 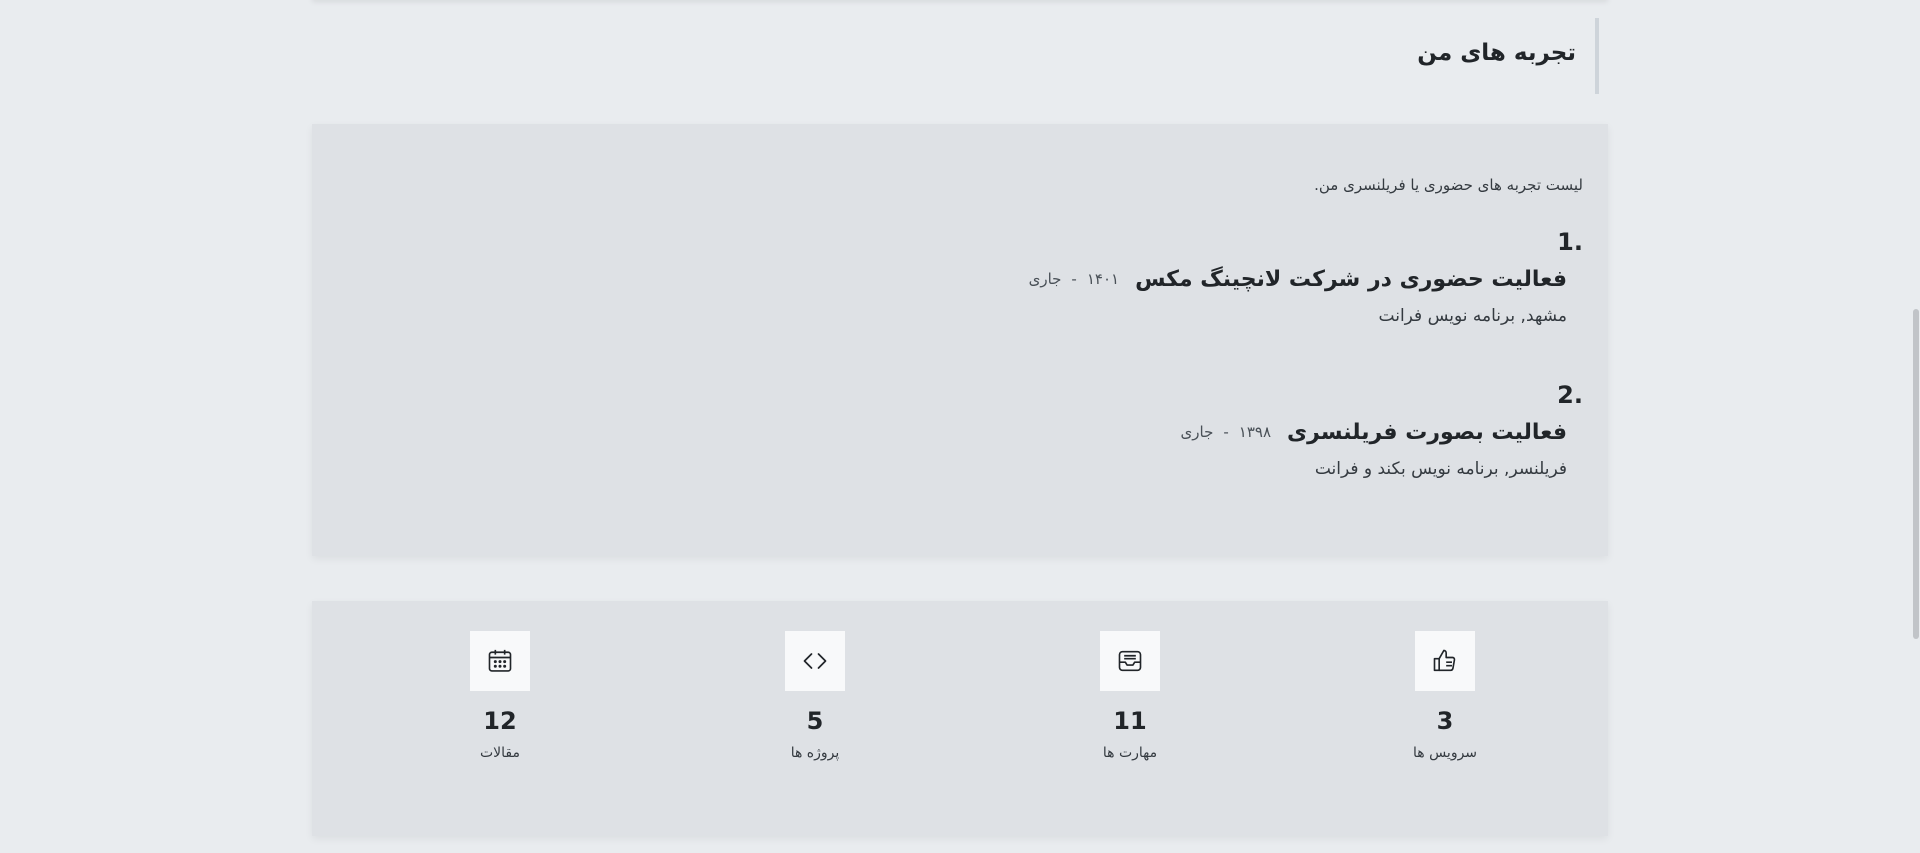 What do you see at coordinates (1597, 56) in the screenshot?
I see `header-accent-bar` at bounding box center [1597, 56].